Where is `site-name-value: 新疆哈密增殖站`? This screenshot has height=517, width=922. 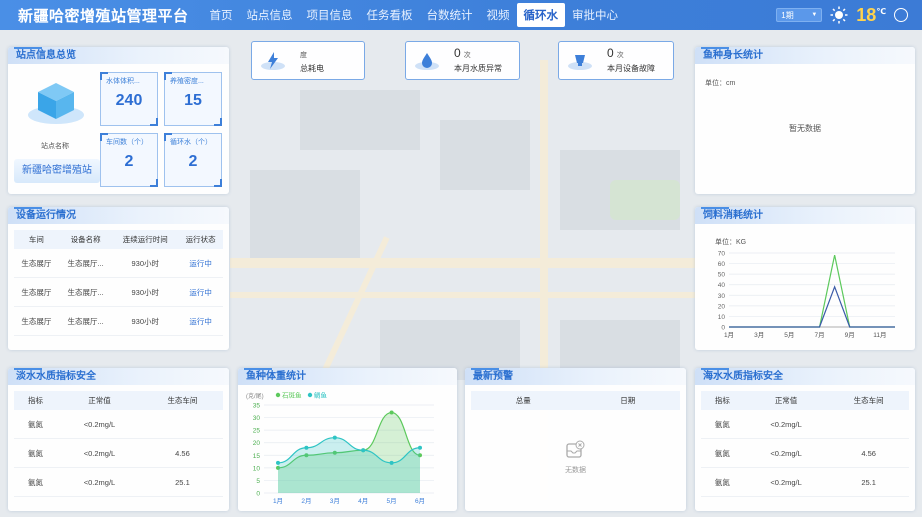 site-name-value: 新疆哈密增殖站 is located at coordinates (57, 171).